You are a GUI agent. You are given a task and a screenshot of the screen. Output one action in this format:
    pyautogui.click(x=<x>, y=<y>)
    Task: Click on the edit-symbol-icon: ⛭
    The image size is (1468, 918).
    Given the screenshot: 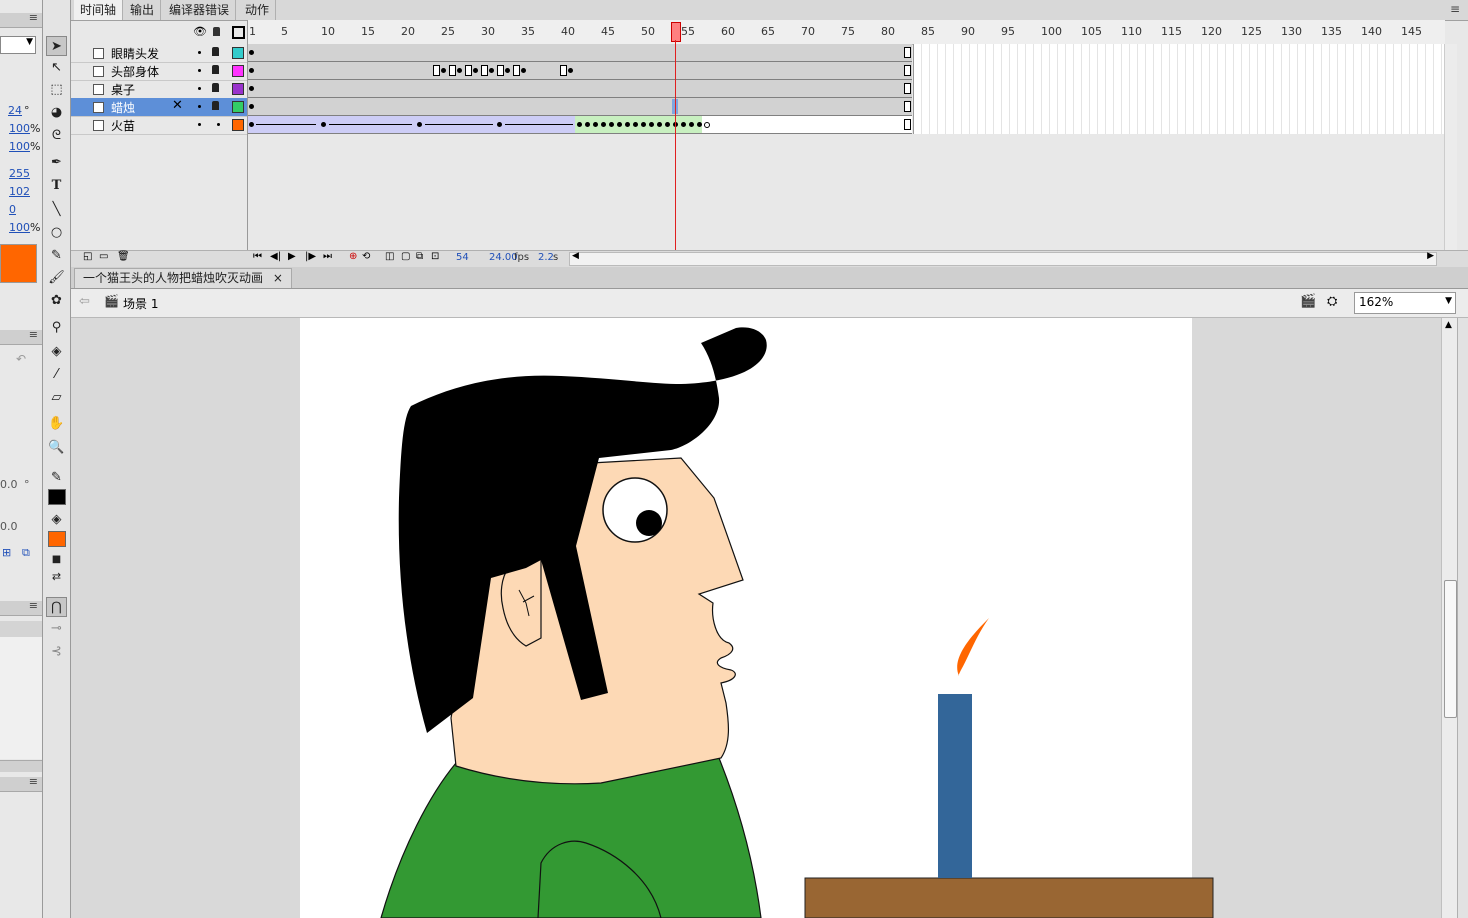 What is the action you would take?
    pyautogui.click(x=1332, y=301)
    